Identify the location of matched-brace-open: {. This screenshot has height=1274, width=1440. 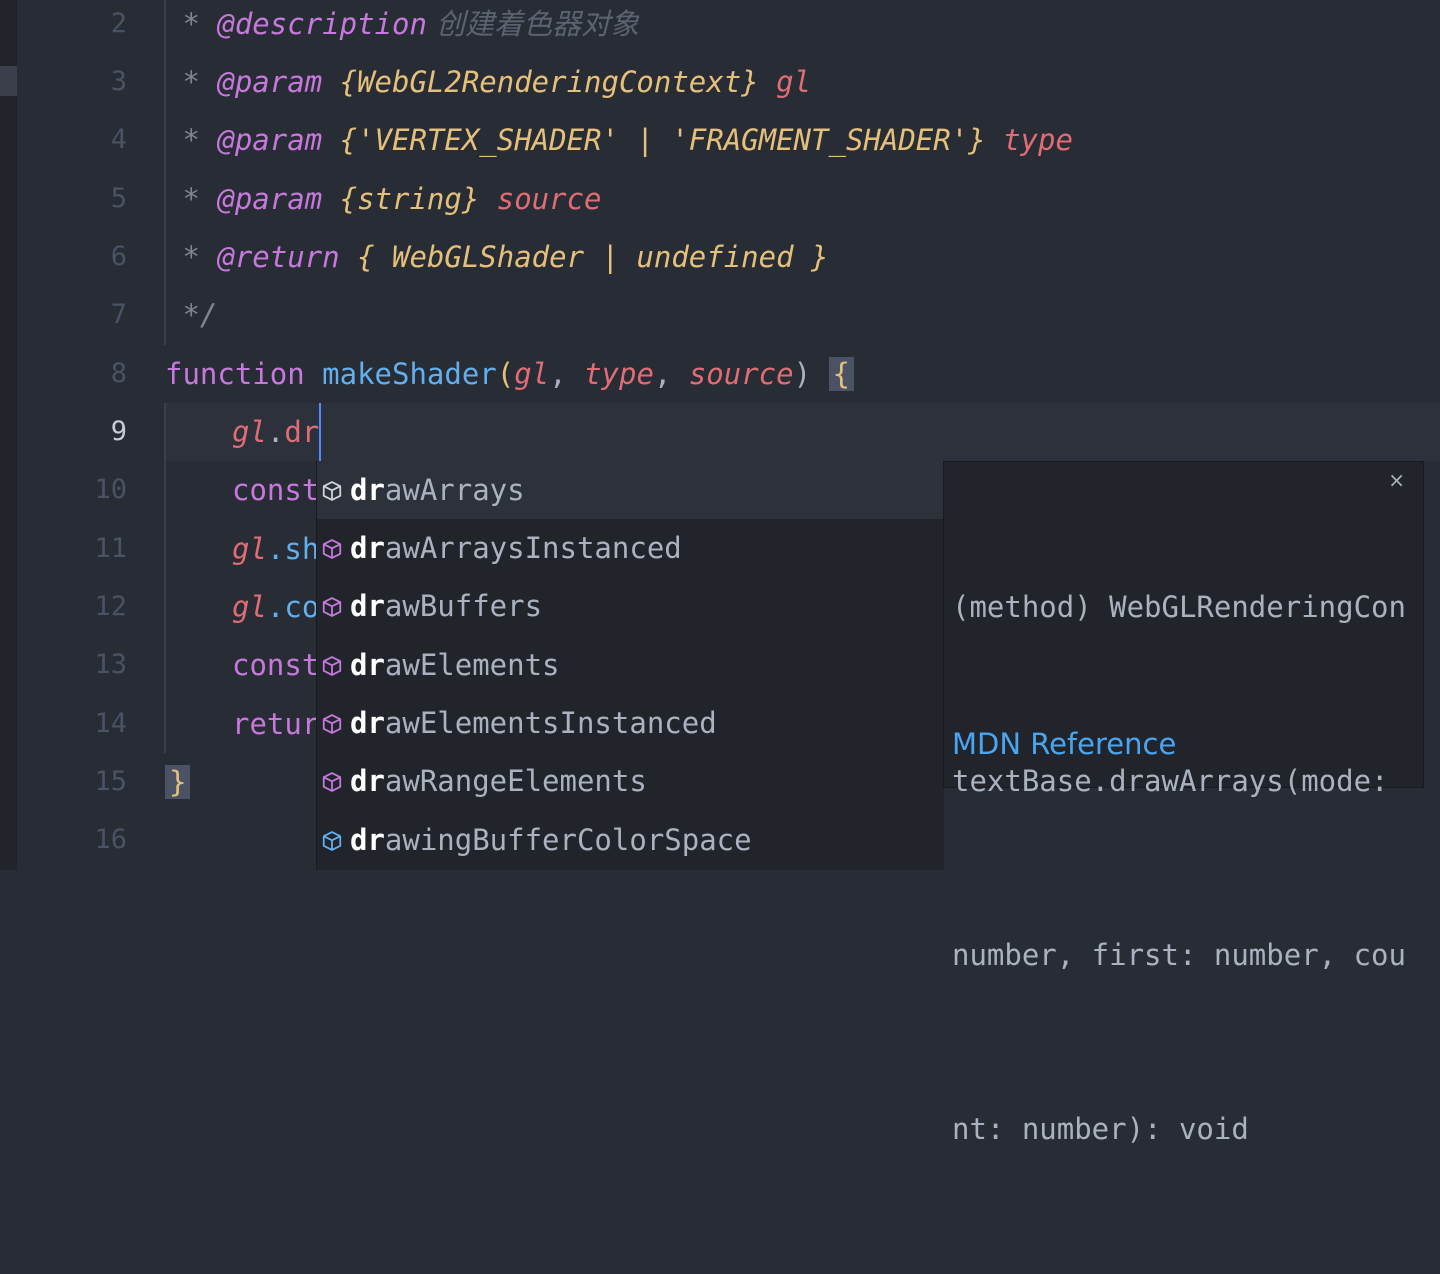
(841, 374).